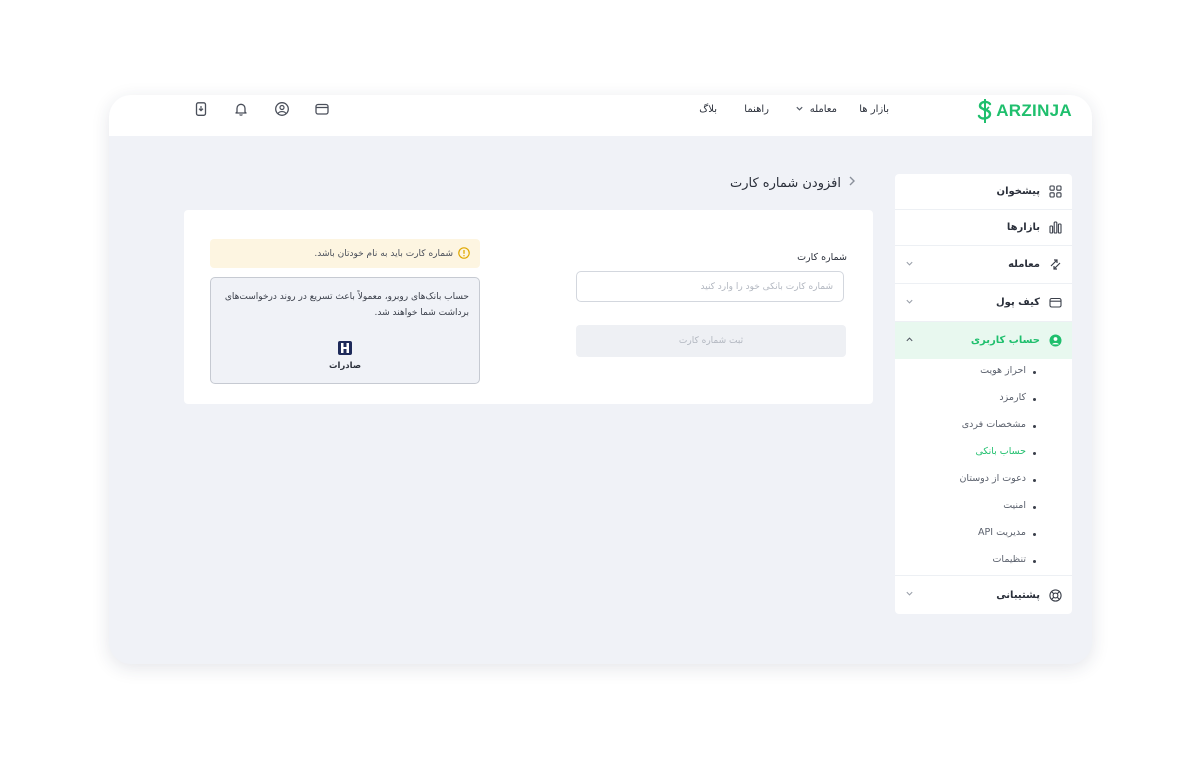  I want to click on warning-banner: شماره کارت باید به نام خودتان باشد., so click(345, 253).